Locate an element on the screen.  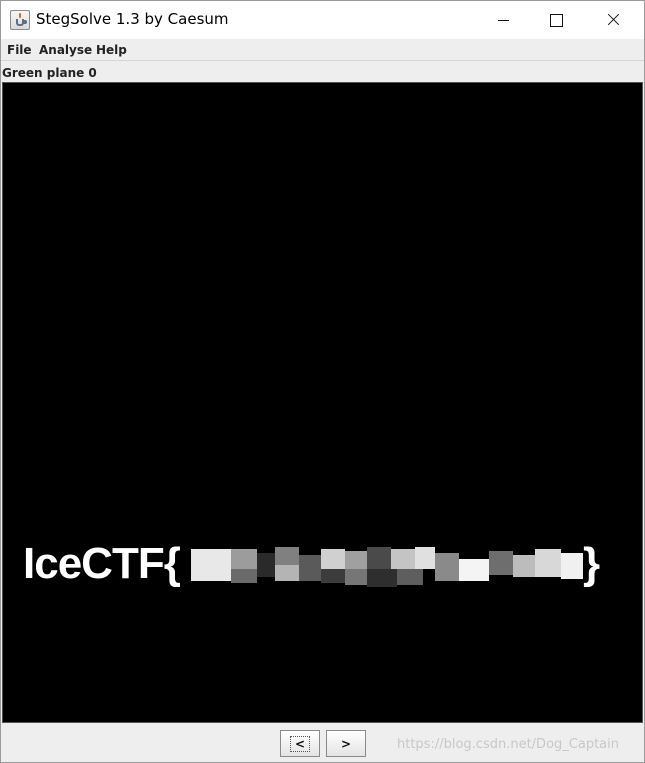
prev-label: < is located at coordinates (300, 743).